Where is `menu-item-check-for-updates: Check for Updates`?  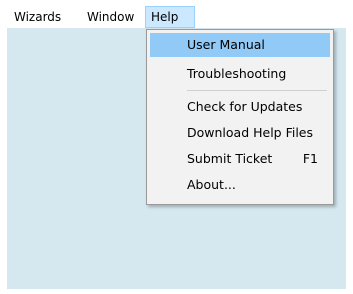
menu-item-check-for-updates: Check for Updates is located at coordinates (240, 107).